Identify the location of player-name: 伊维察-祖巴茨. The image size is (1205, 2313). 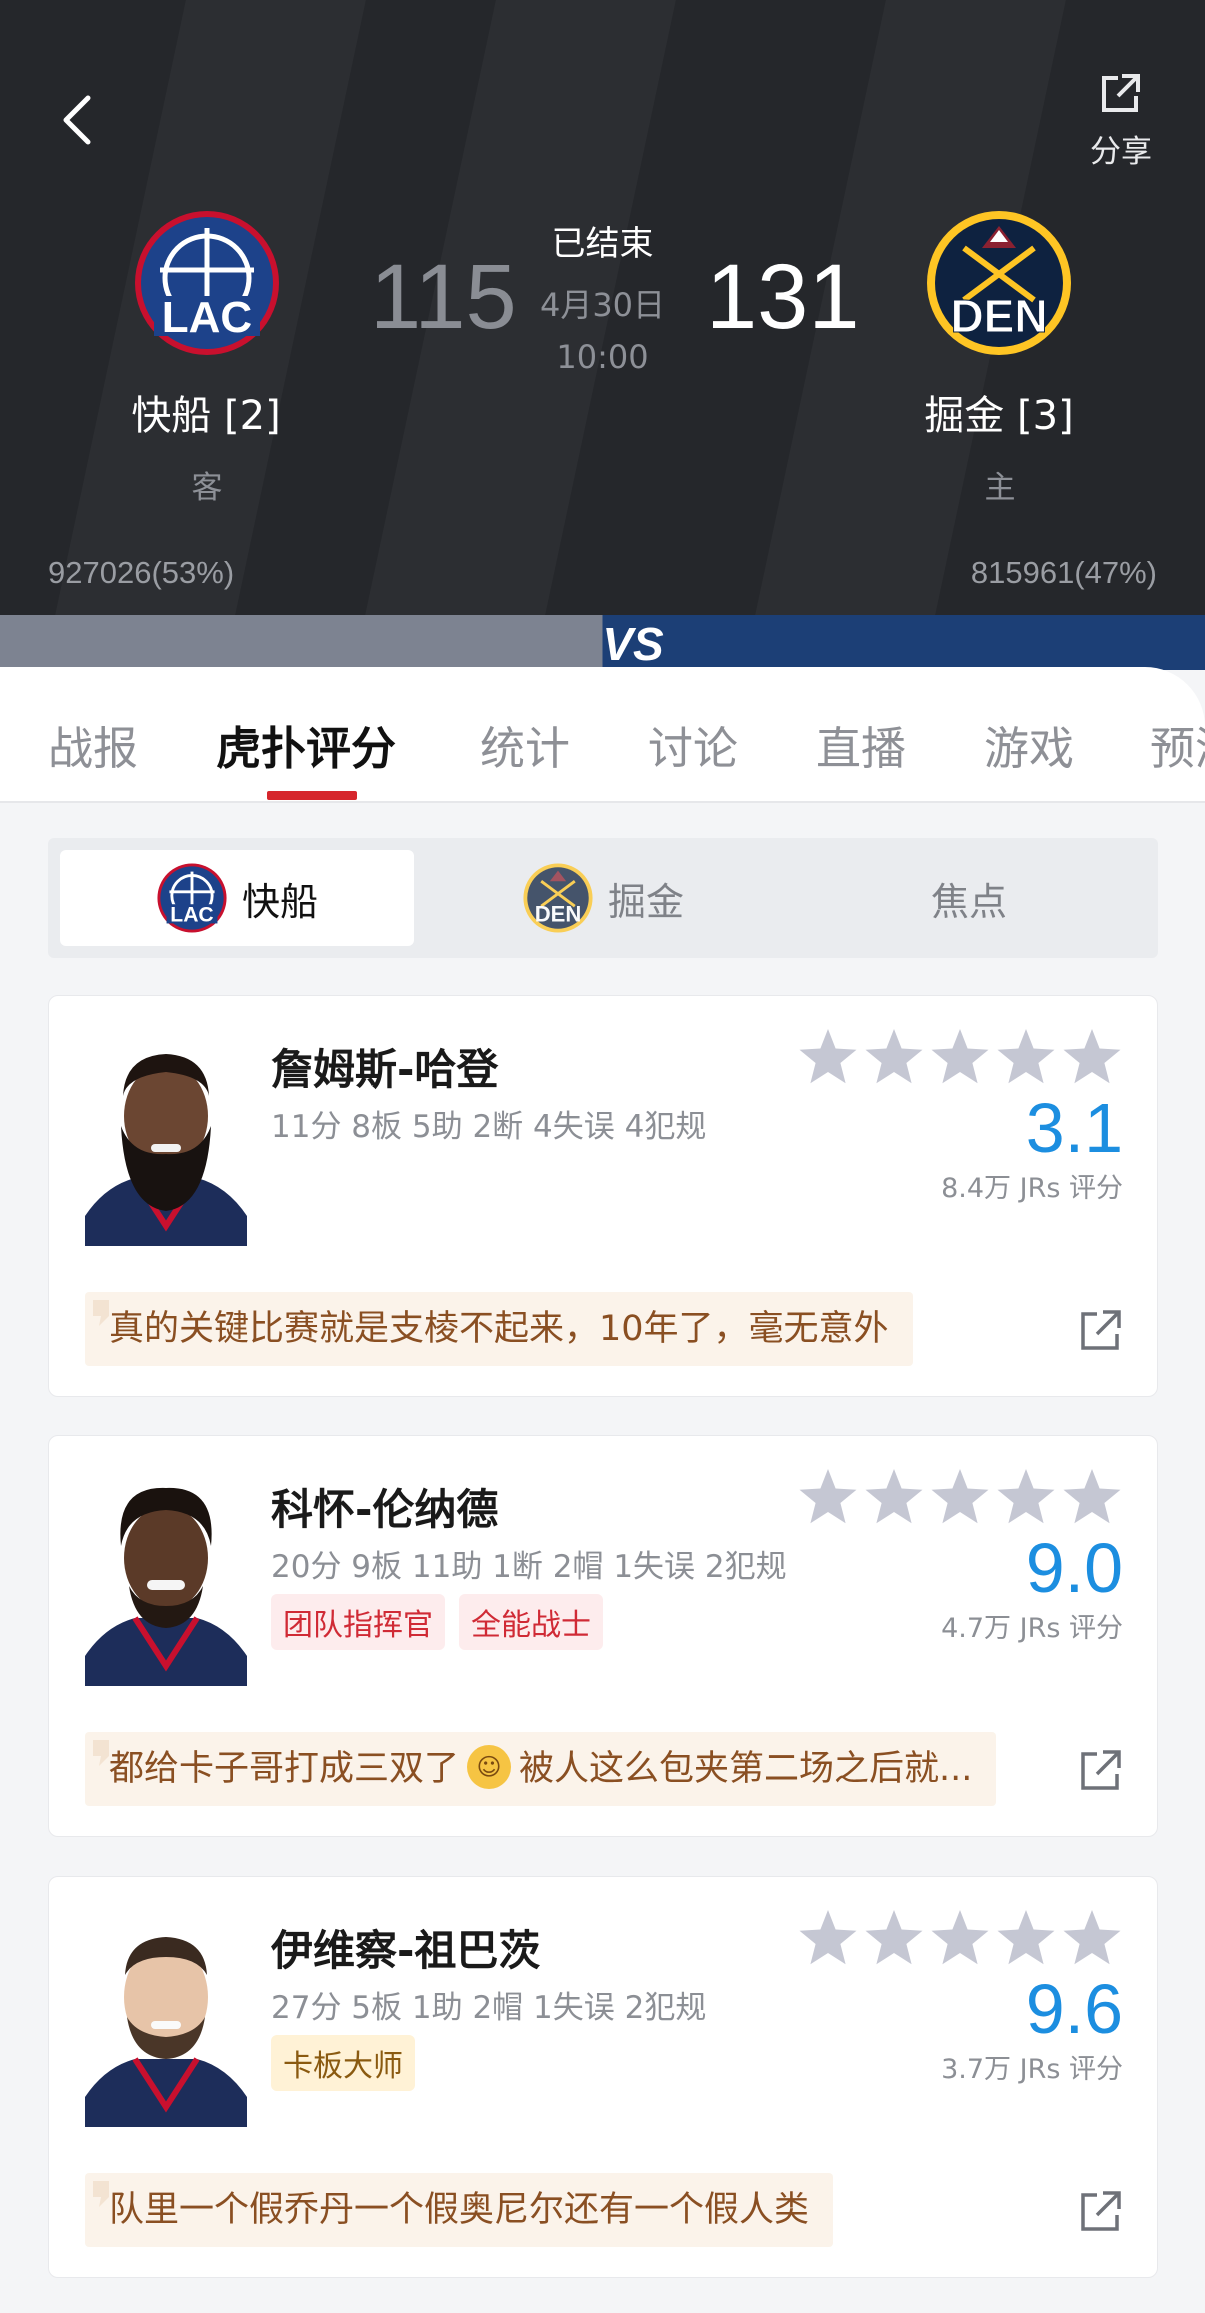
(406, 1950).